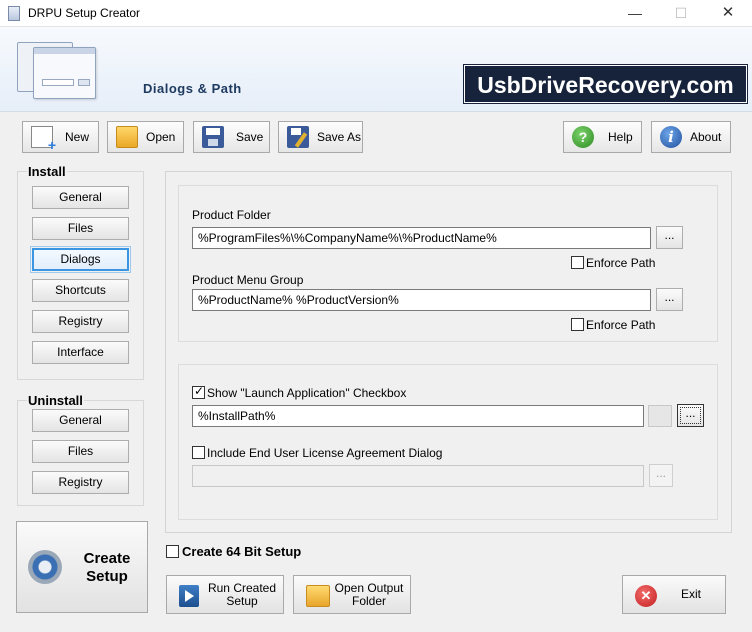 The image size is (752, 632). I want to click on eula-path-input, so click(418, 476).